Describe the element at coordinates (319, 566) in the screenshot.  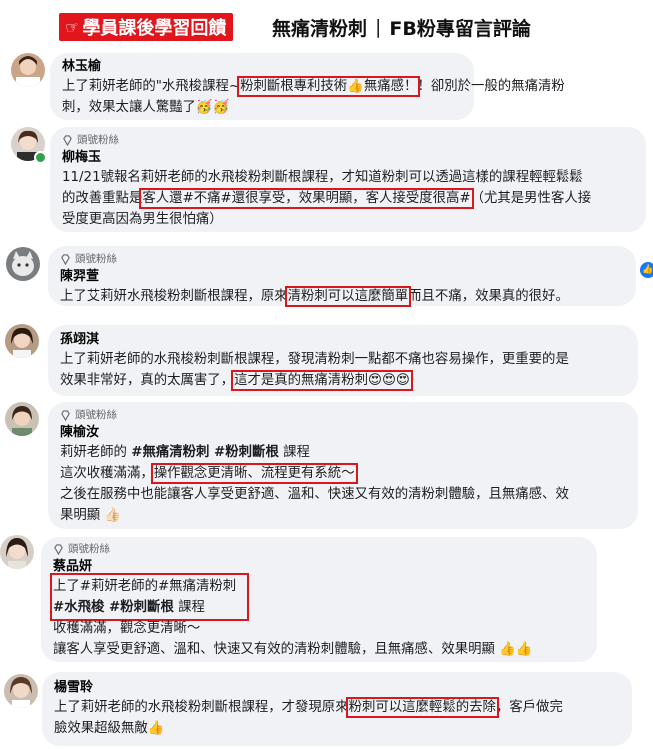
I see `commenter-name: 蔡品妍` at that location.